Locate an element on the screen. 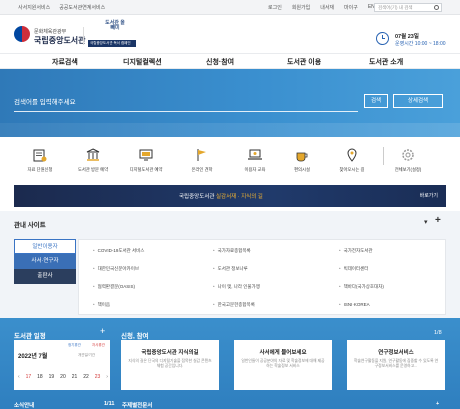  coffee-icon is located at coordinates (302, 157).